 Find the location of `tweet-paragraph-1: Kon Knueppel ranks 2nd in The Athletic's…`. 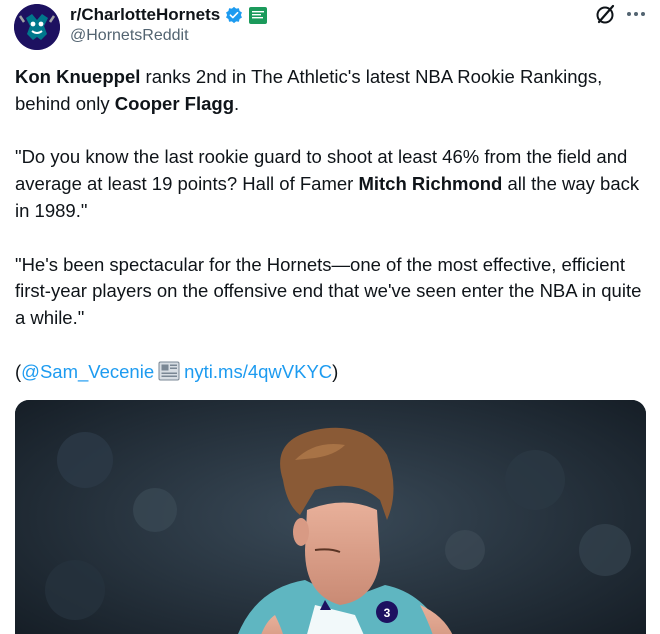

tweet-paragraph-1: Kon Knueppel ranks 2nd in The Athletic's… is located at coordinates (332, 91).